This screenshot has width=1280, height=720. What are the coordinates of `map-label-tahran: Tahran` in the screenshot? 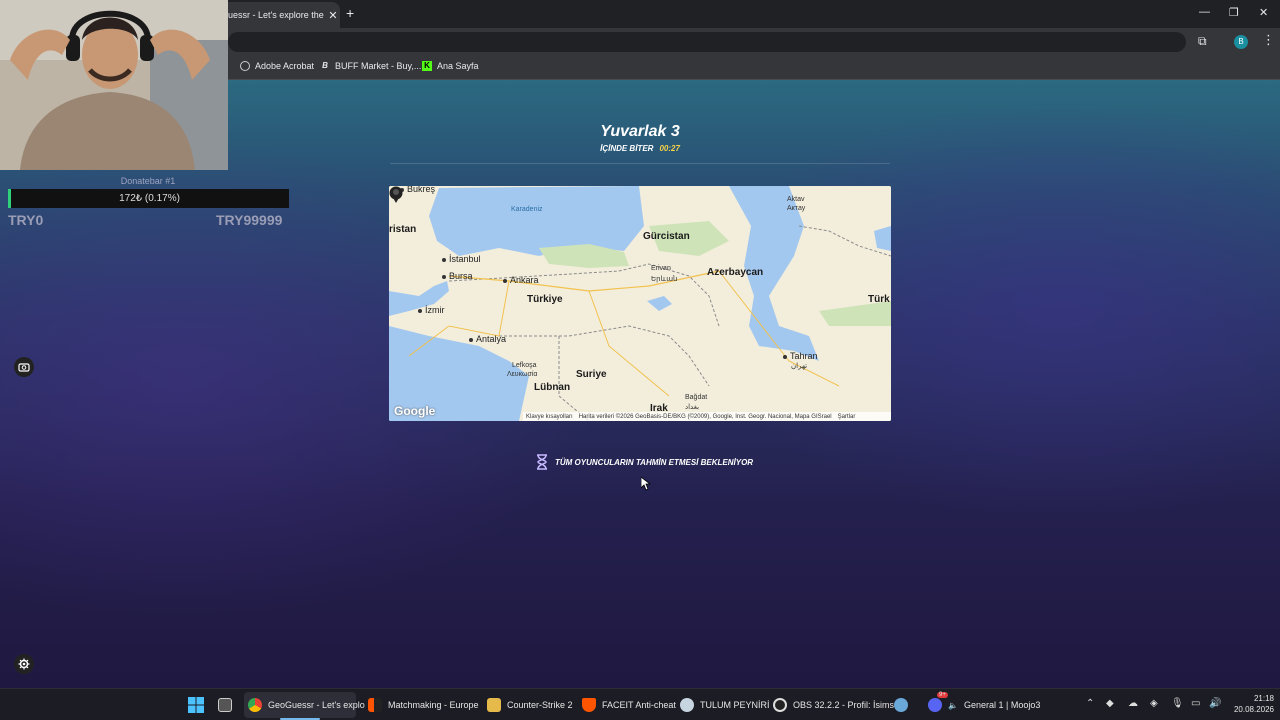 It's located at (800, 356).